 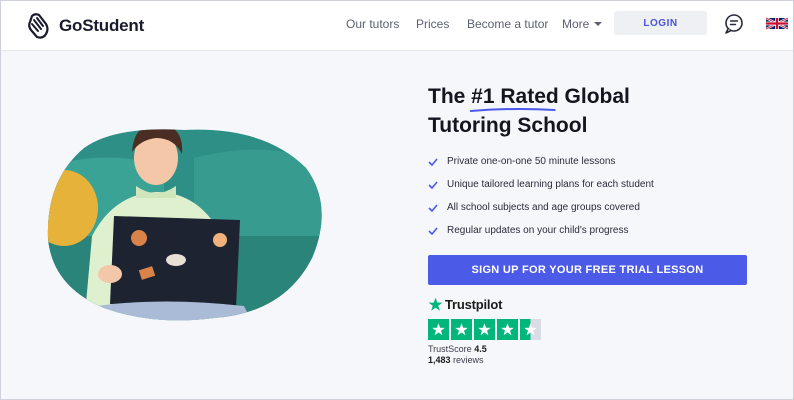 I want to click on trustscore-label: TrustScore, so click(x=451, y=349).